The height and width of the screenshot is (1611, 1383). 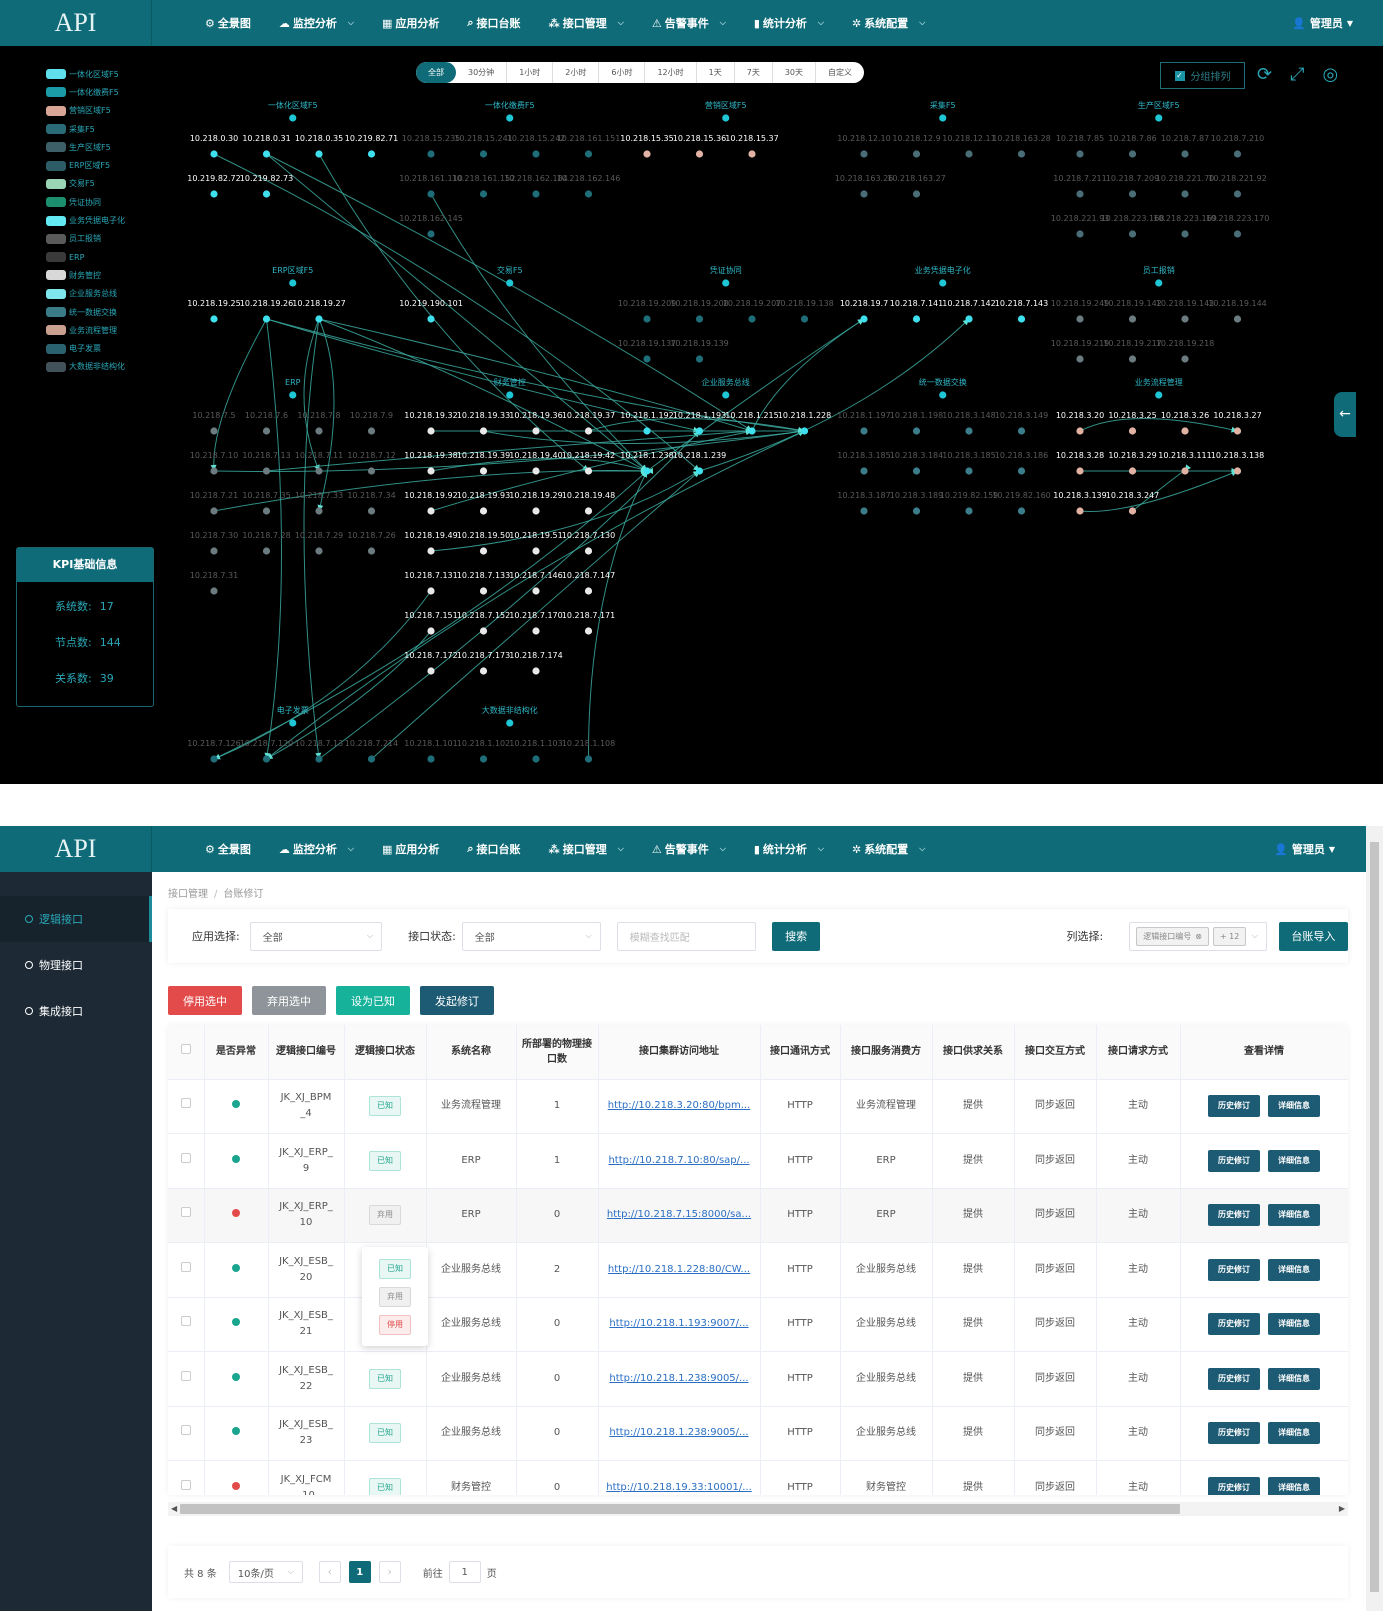 I want to click on nav-item-0: ⚙ 全景图, so click(x=228, y=849).